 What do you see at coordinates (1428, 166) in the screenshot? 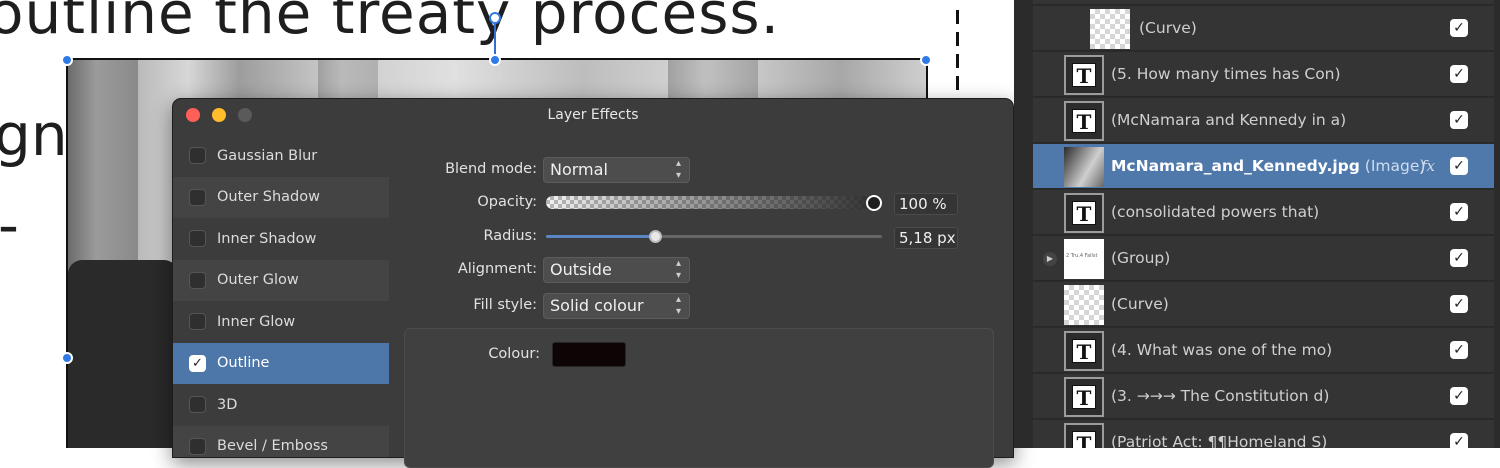
I see `fx-icon: fx` at bounding box center [1428, 166].